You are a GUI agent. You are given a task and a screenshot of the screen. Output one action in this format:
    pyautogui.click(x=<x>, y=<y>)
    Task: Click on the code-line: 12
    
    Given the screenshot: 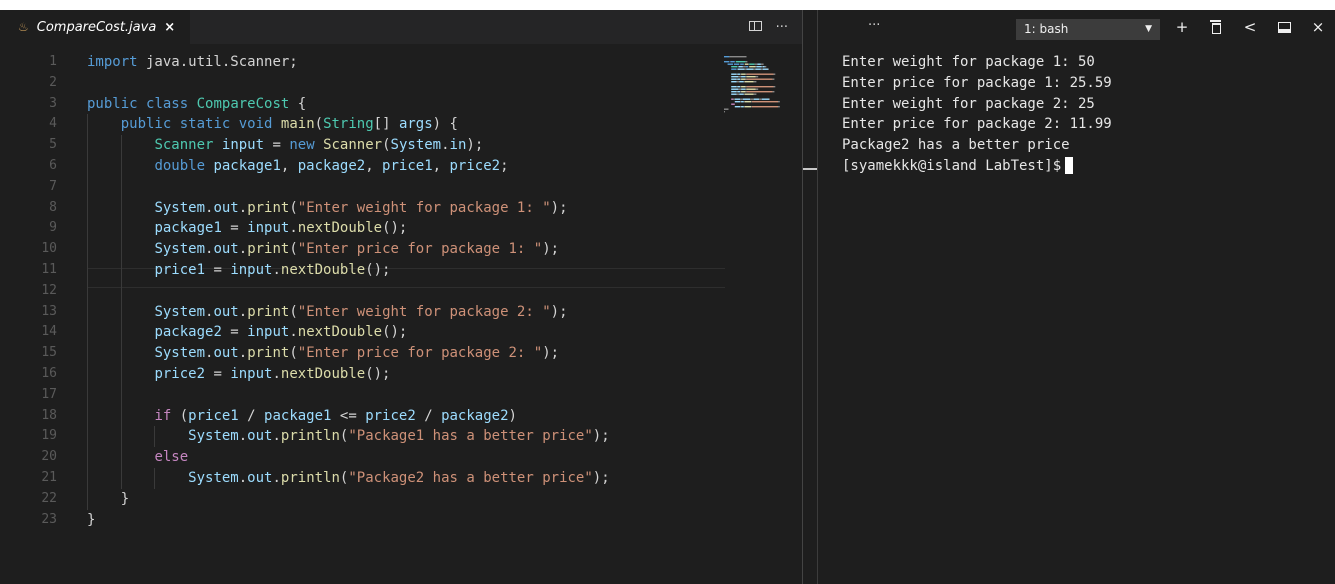 What is the action you would take?
    pyautogui.click(x=392, y=291)
    